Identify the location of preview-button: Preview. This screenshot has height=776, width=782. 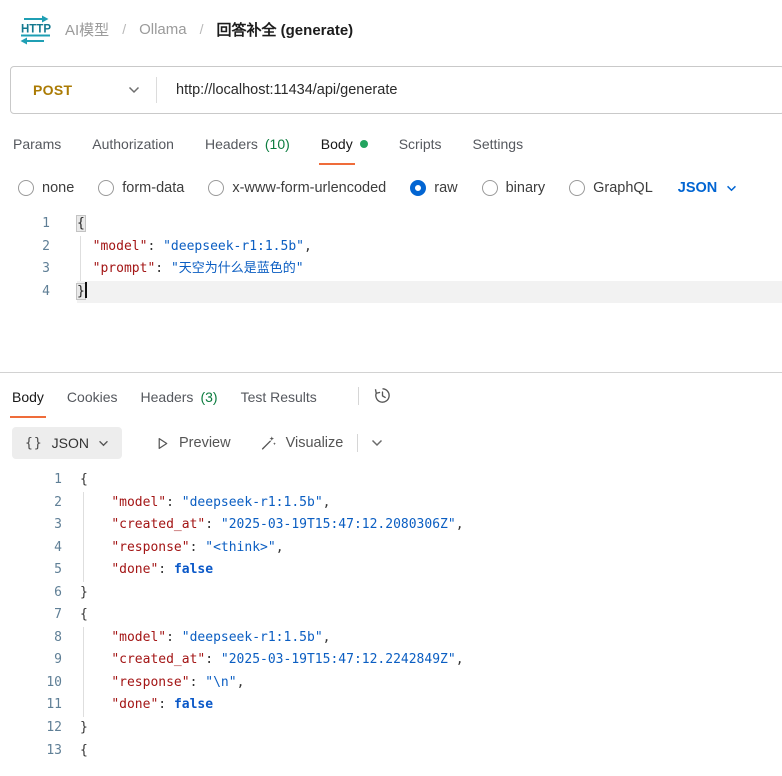
(193, 443).